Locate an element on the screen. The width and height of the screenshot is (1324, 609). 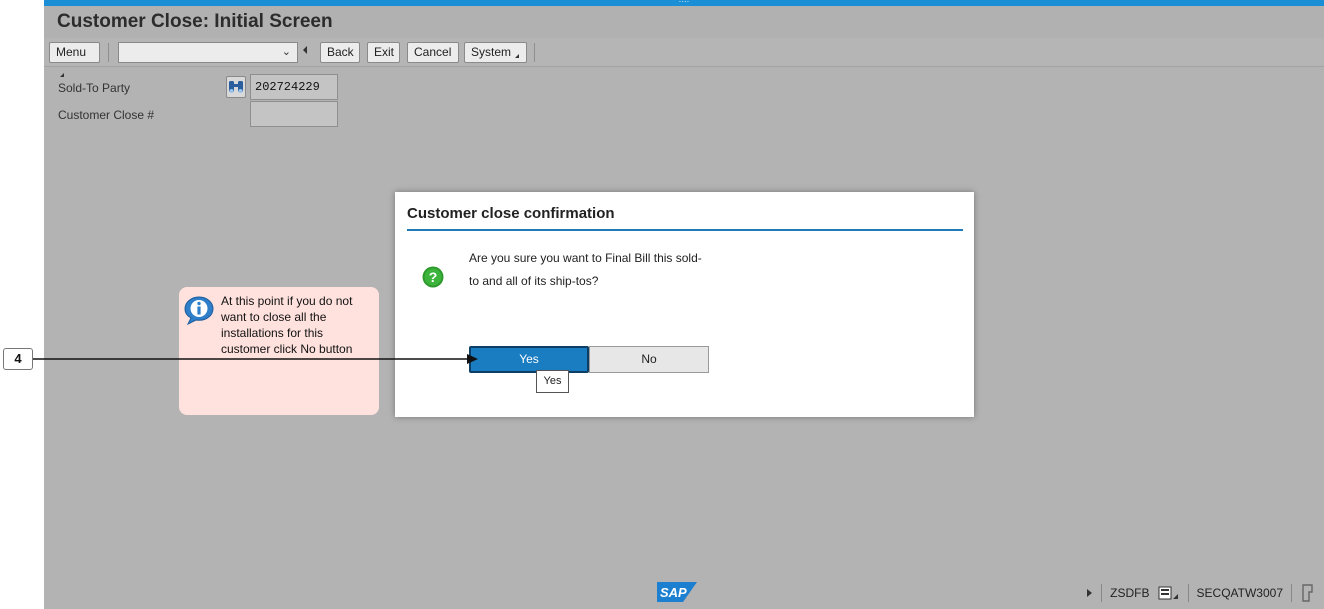
session-menu-icon is located at coordinates (1169, 593).